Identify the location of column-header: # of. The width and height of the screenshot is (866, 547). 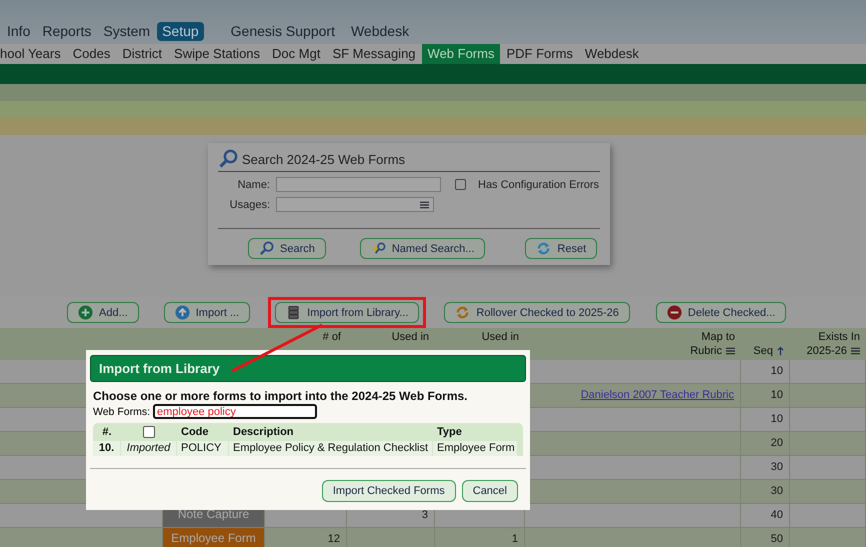
(331, 337).